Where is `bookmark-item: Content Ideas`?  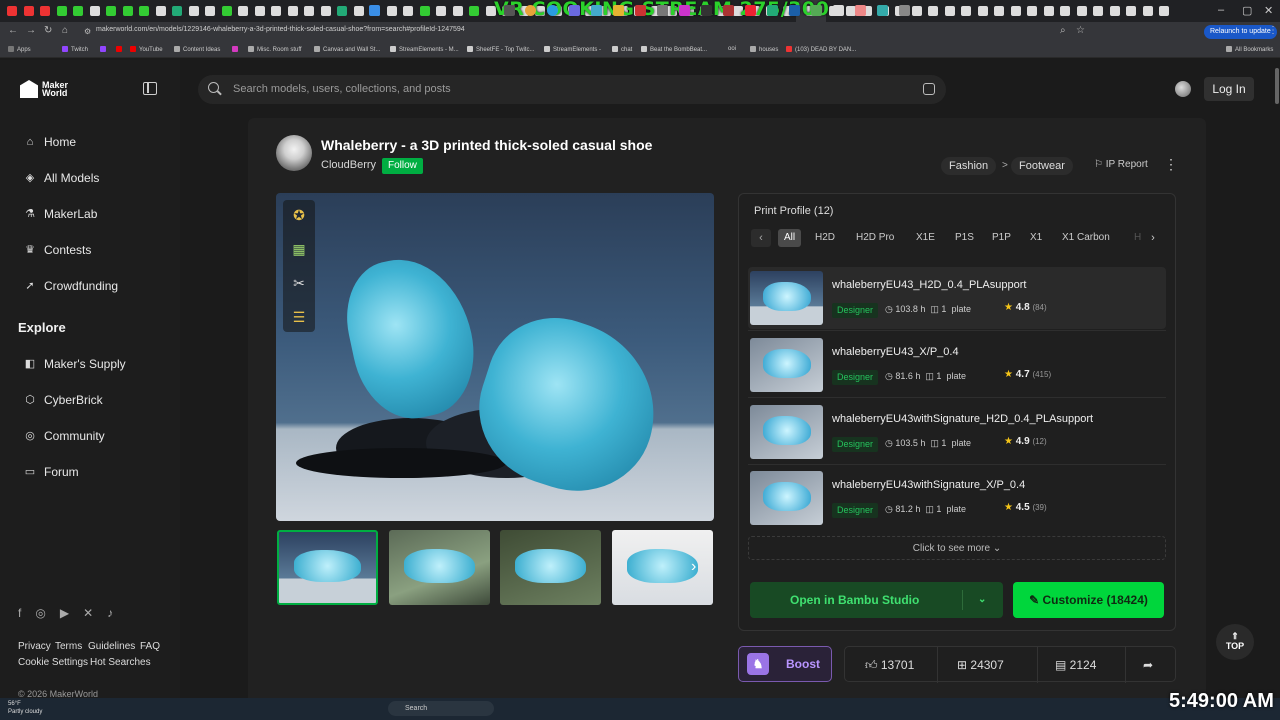
bookmark-item: Content Ideas is located at coordinates (197, 49).